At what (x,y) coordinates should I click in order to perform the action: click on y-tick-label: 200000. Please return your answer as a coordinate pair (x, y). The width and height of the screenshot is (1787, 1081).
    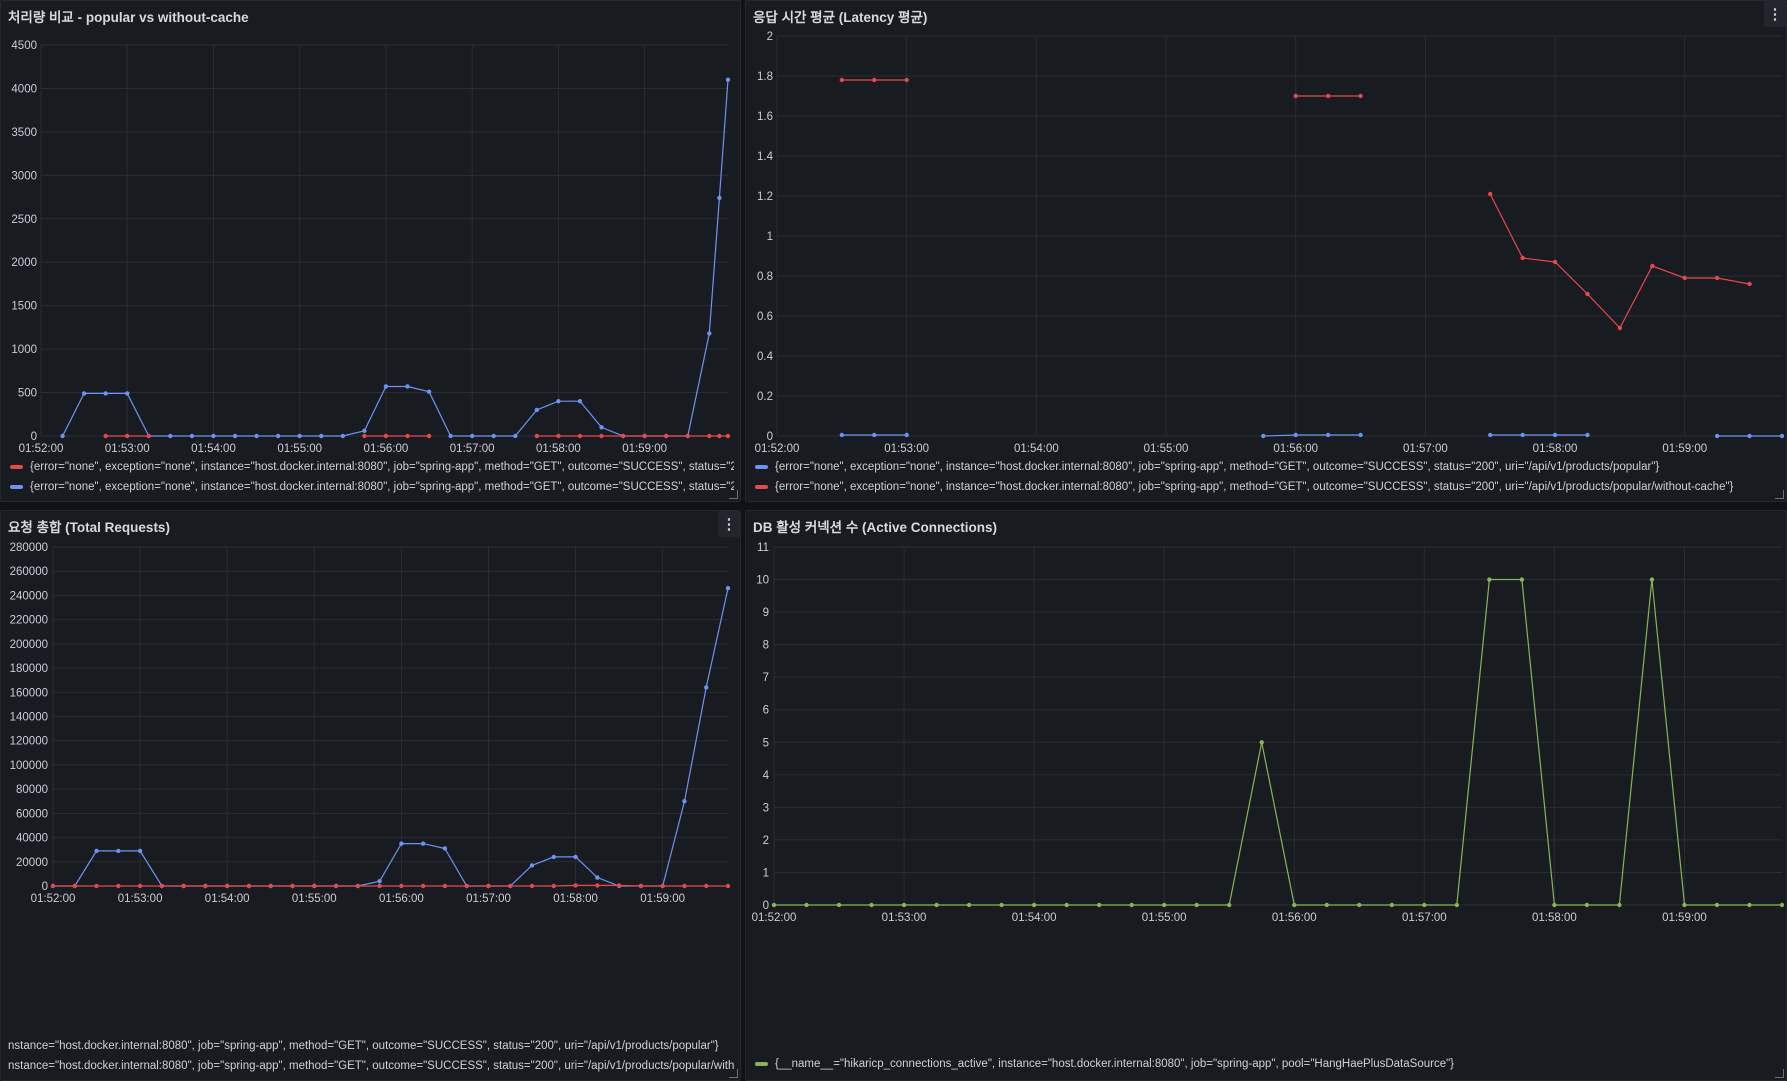
    Looking at the image, I should click on (29, 645).